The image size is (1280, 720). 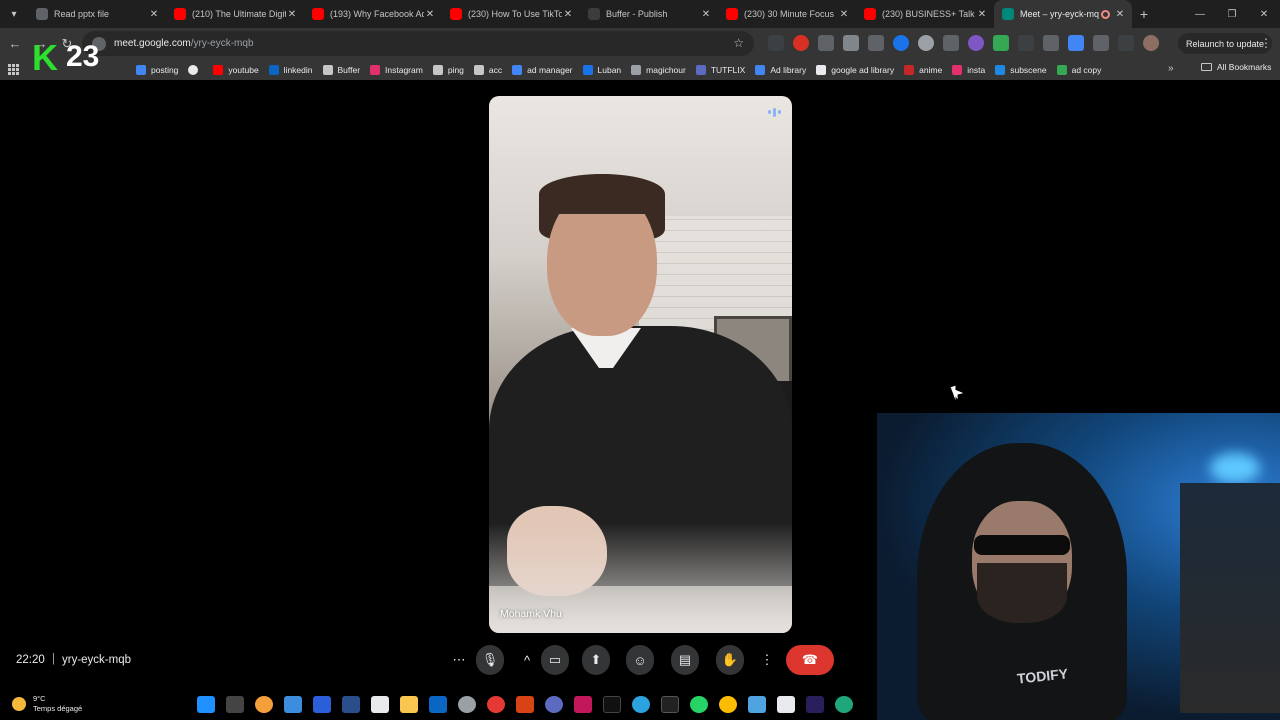 I want to click on whatsapp-icon, so click(x=699, y=704).